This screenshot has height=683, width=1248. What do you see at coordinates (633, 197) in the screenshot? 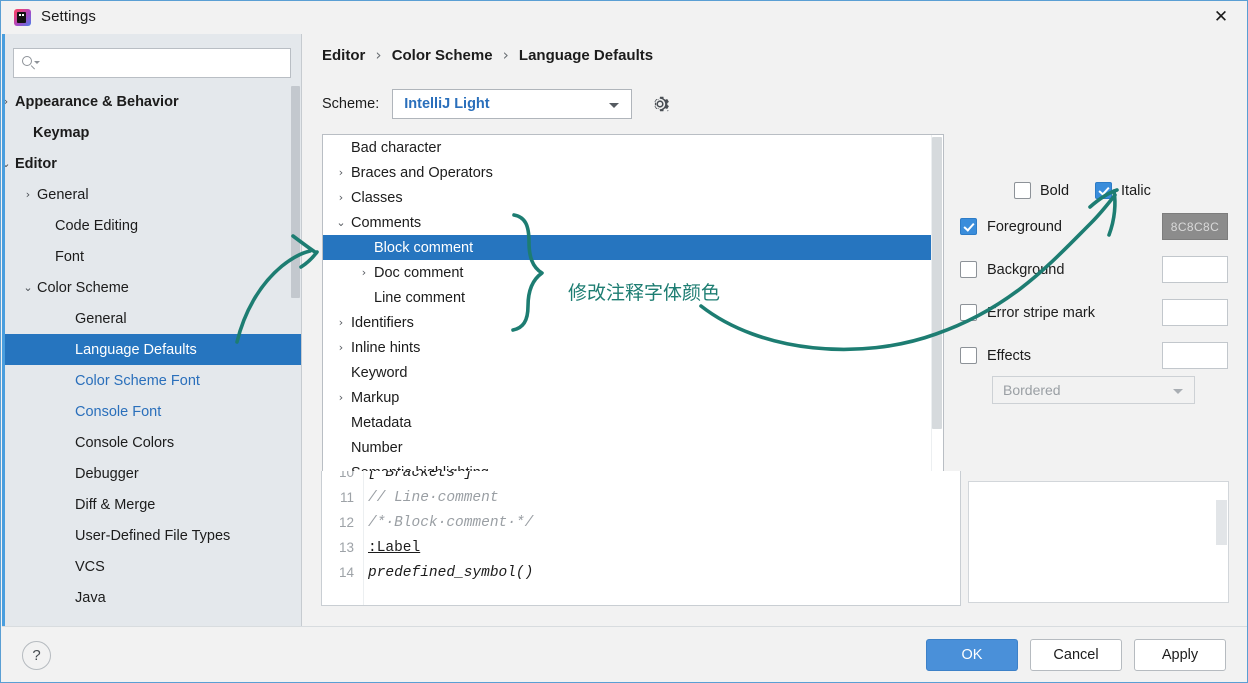
I see `attribute-row-classes: › Classes` at bounding box center [633, 197].